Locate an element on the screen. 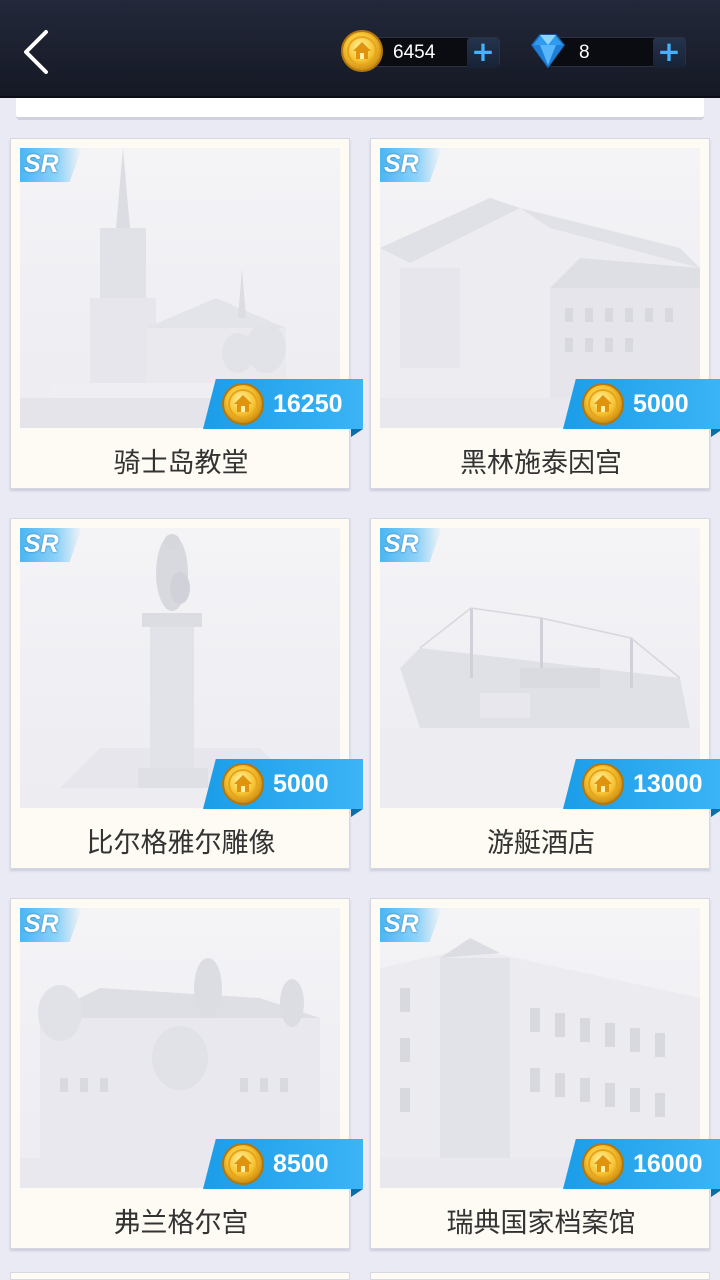 The width and height of the screenshot is (720, 1280). price-value: 8500 is located at coordinates (301, 1164).